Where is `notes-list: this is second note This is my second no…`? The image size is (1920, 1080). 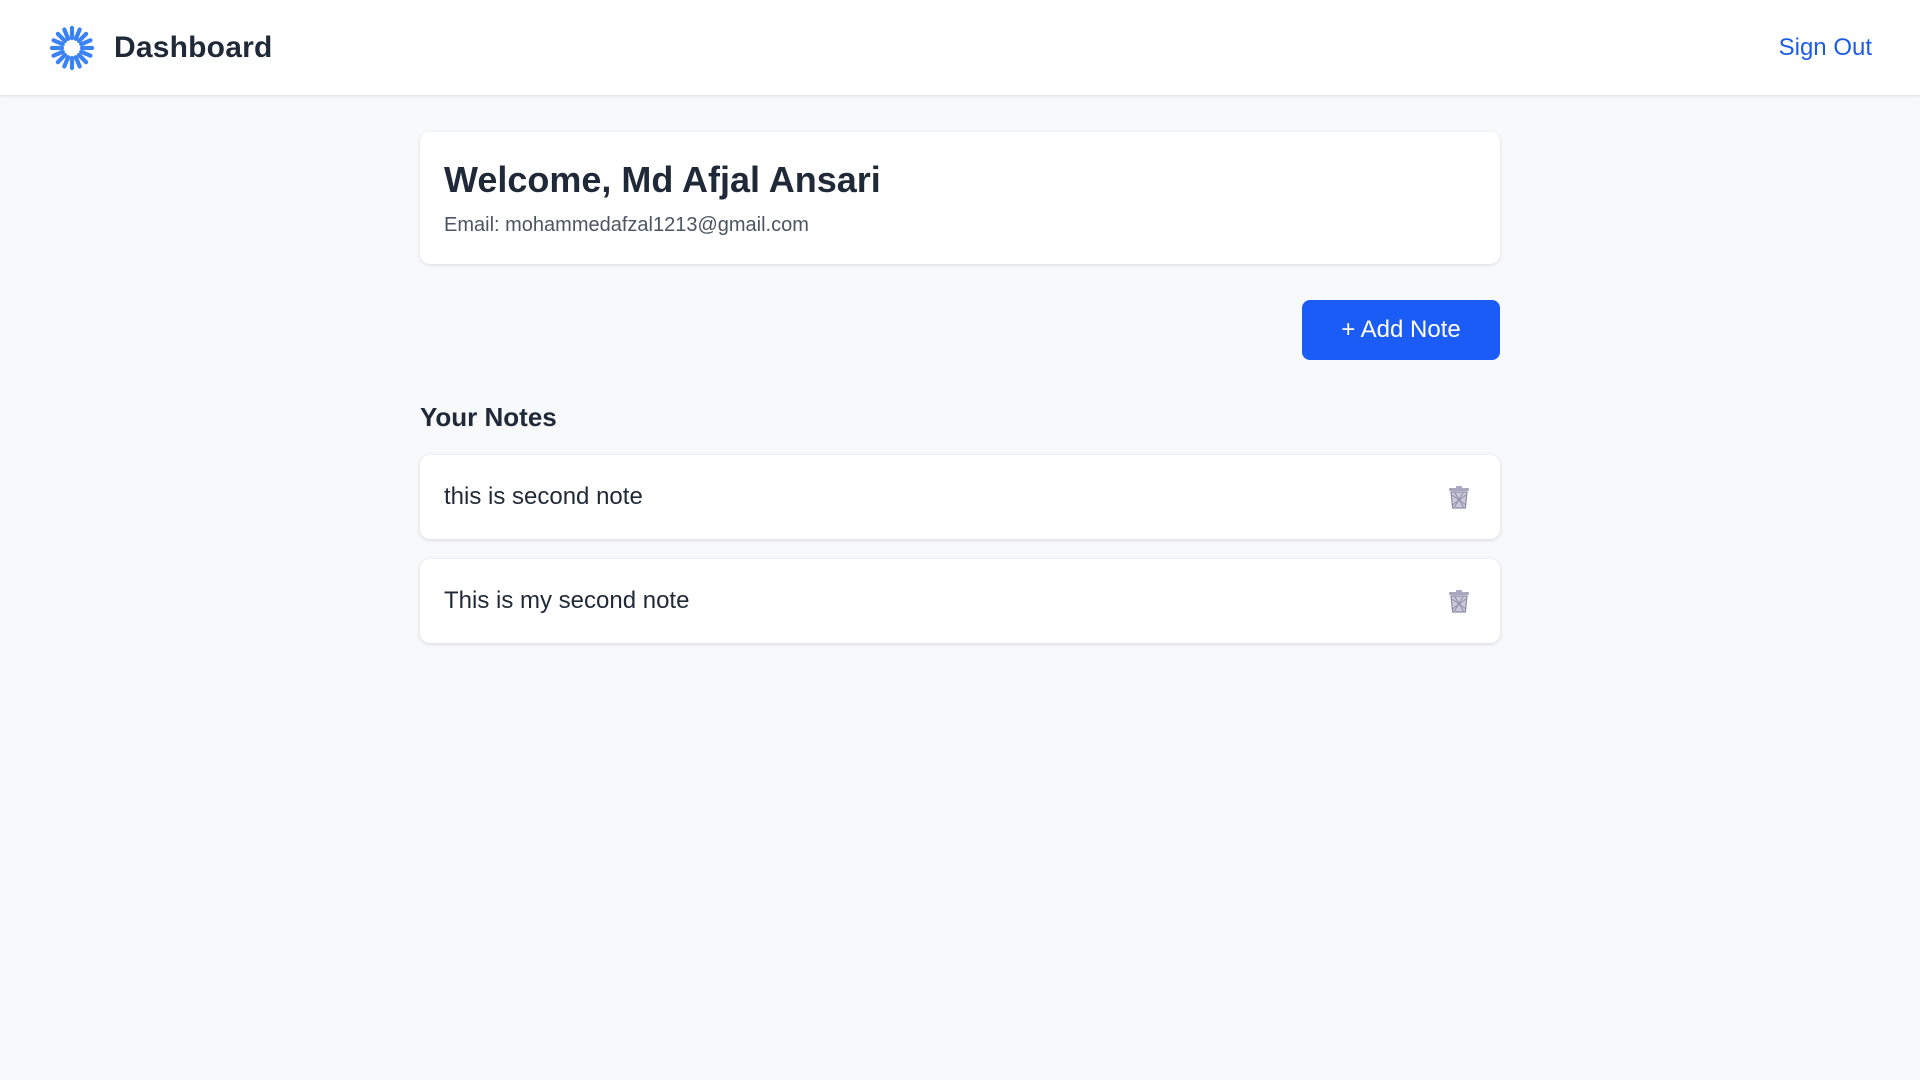 notes-list: this is second note This is my second no… is located at coordinates (960, 549).